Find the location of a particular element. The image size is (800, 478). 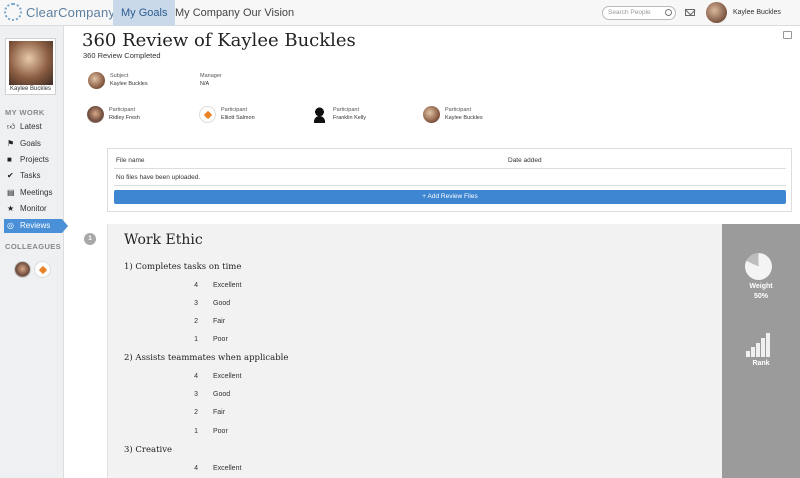

briefcase-icon: ■ is located at coordinates (9, 159).